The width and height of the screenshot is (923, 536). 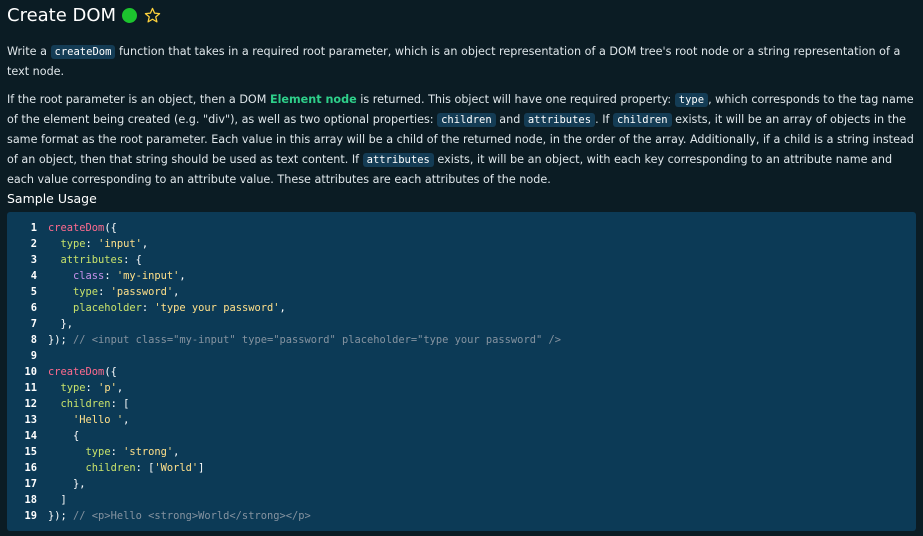 I want to click on code-token: class, so click(x=89, y=276).